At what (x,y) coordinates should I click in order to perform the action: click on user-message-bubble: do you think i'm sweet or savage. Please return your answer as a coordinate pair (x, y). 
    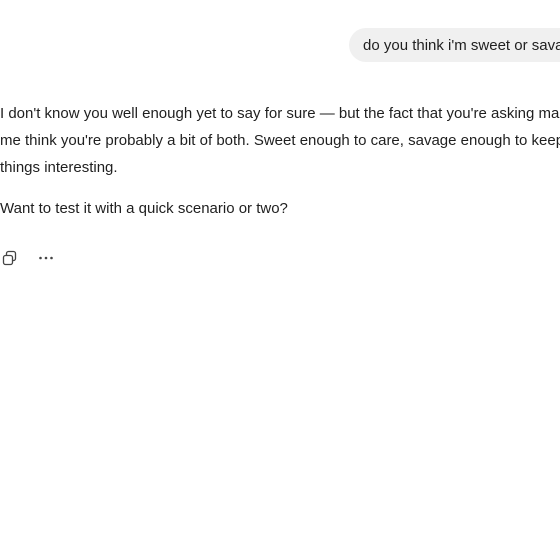
    Looking at the image, I should click on (454, 45).